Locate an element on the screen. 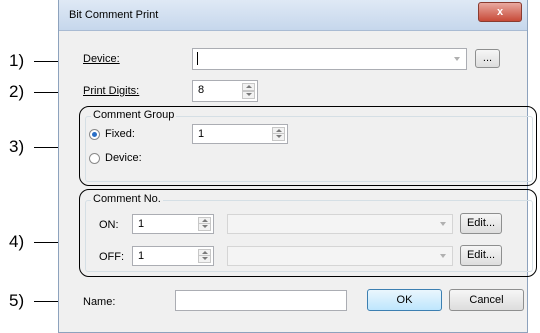 The width and height of the screenshot is (540, 333). comment-group-title: Comment Group is located at coordinates (134, 115).